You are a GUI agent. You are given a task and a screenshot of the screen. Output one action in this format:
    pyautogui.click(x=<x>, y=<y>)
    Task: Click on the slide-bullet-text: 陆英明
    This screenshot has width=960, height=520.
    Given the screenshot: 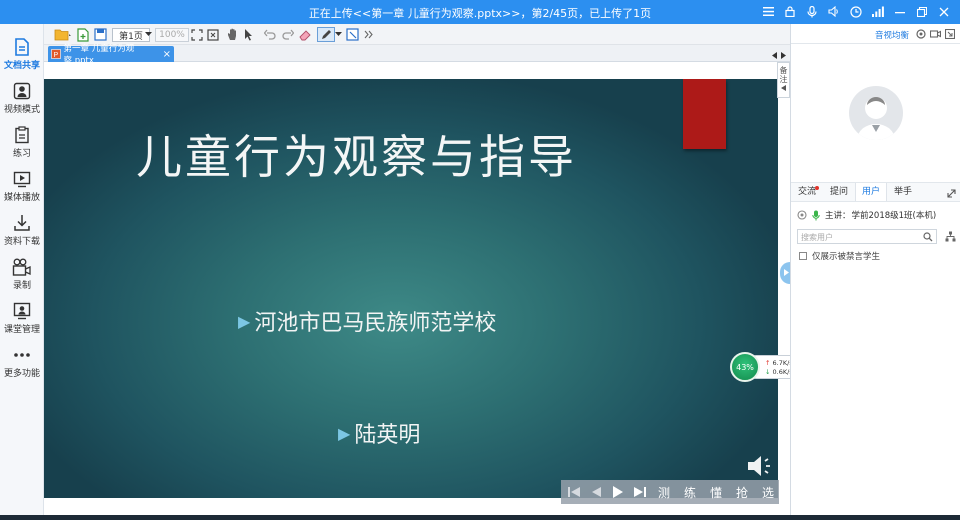 What is the action you would take?
    pyautogui.click(x=387, y=435)
    